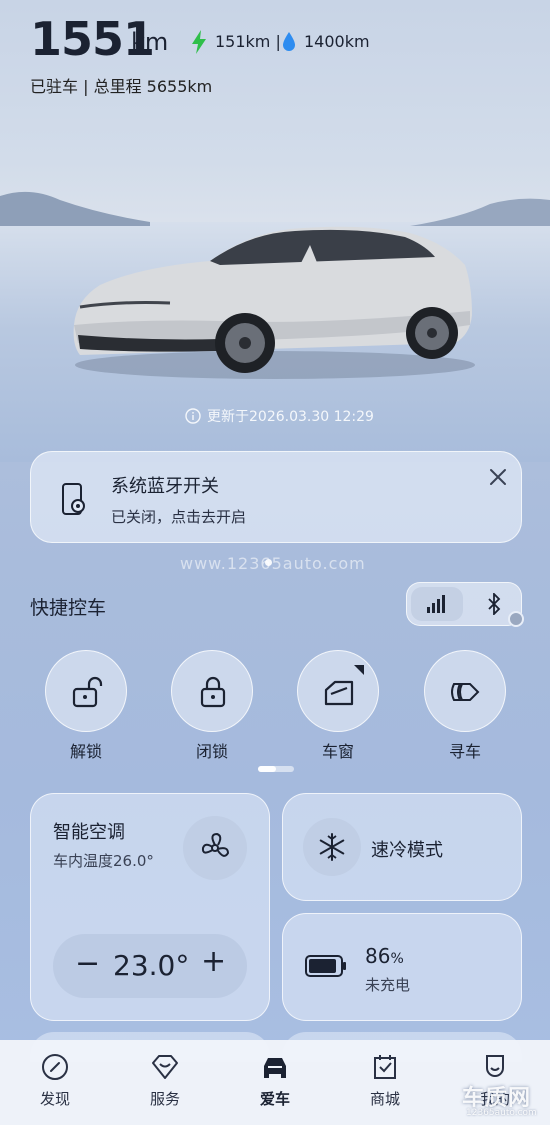 Image resolution: width=550 pixels, height=1125 pixels. What do you see at coordinates (267, 769) in the screenshot?
I see `pager-active` at bounding box center [267, 769].